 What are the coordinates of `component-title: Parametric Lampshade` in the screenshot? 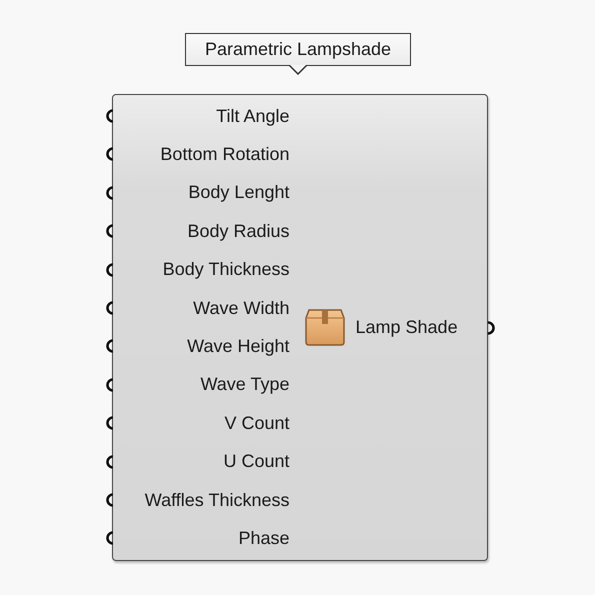 It's located at (298, 49).